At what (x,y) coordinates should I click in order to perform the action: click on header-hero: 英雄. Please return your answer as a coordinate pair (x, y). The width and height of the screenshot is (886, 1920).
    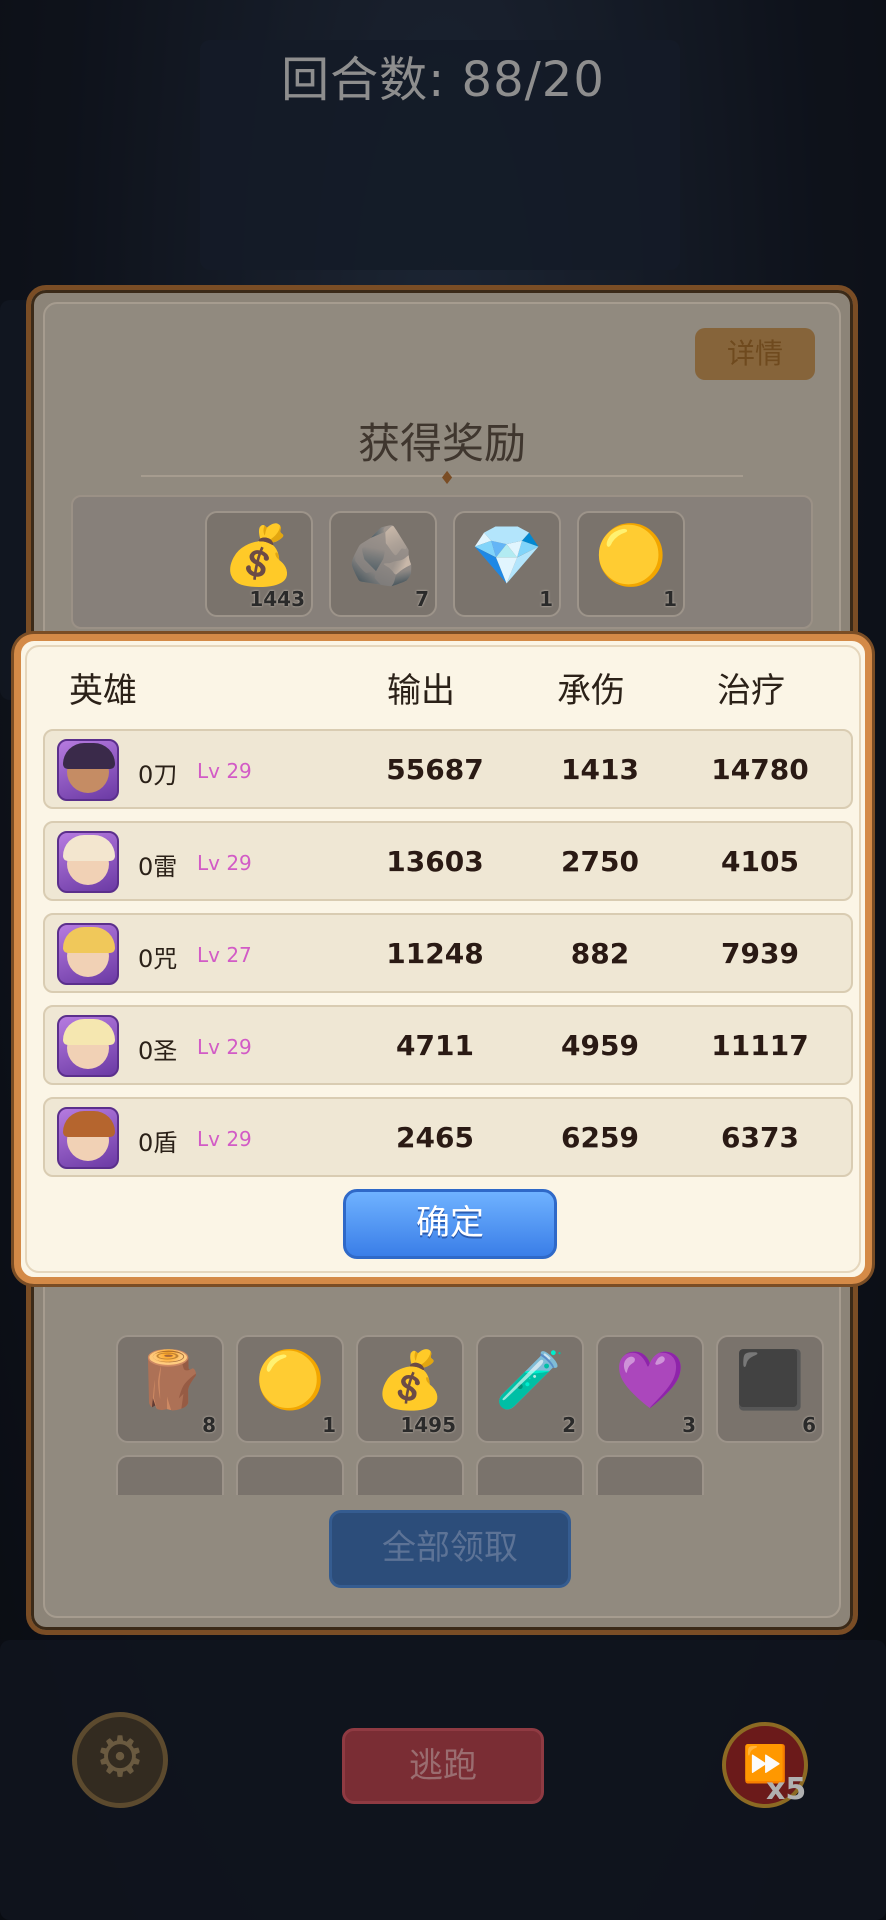
    Looking at the image, I should click on (103, 691).